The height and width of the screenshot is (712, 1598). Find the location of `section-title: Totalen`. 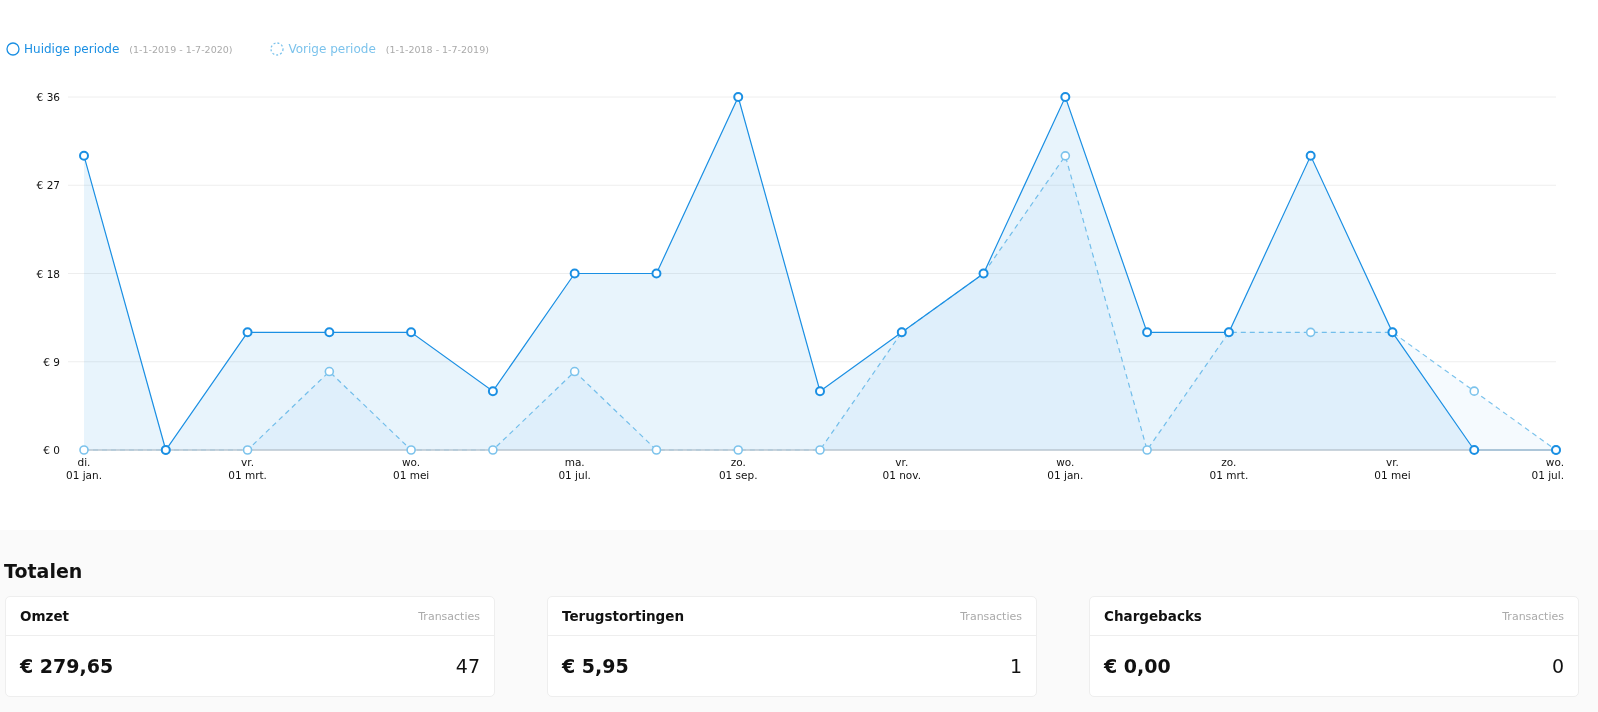

section-title: Totalen is located at coordinates (44, 571).